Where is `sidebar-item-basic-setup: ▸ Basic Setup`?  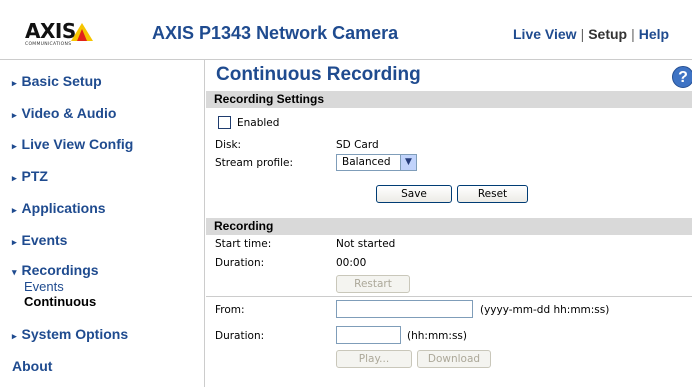
sidebar-item-basic-setup: ▸ Basic Setup is located at coordinates (57, 81).